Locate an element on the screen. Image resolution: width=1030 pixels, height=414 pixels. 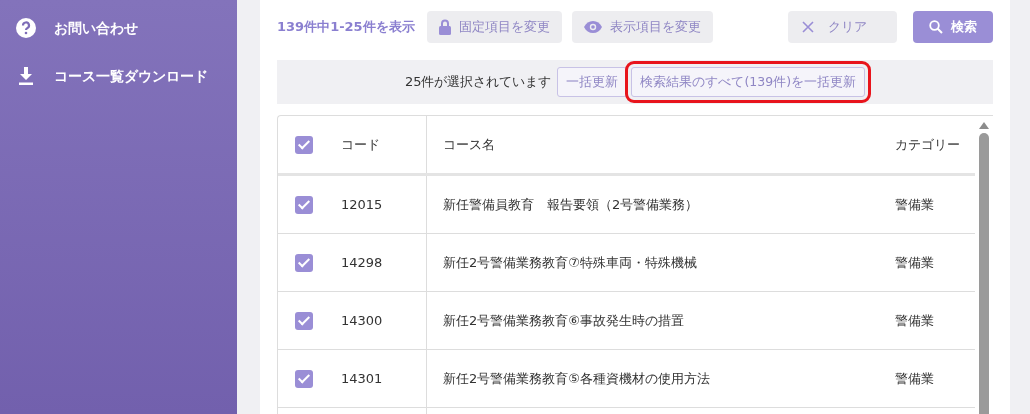
download-icon is located at coordinates (26, 76).